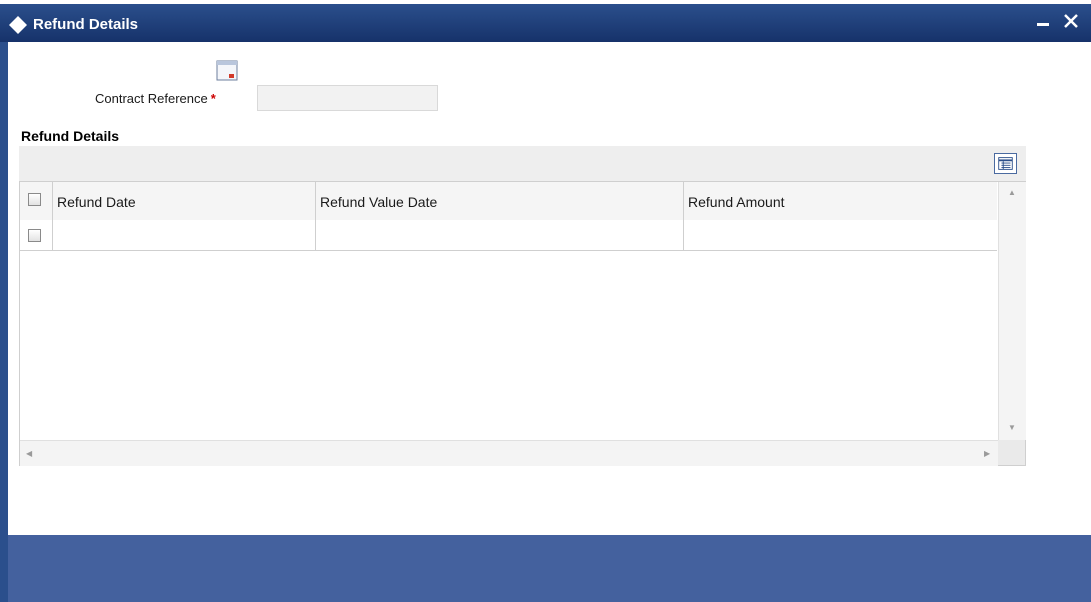 The width and height of the screenshot is (1091, 602). Describe the element at coordinates (1011, 452) in the screenshot. I see `scrollbar-corner` at that location.